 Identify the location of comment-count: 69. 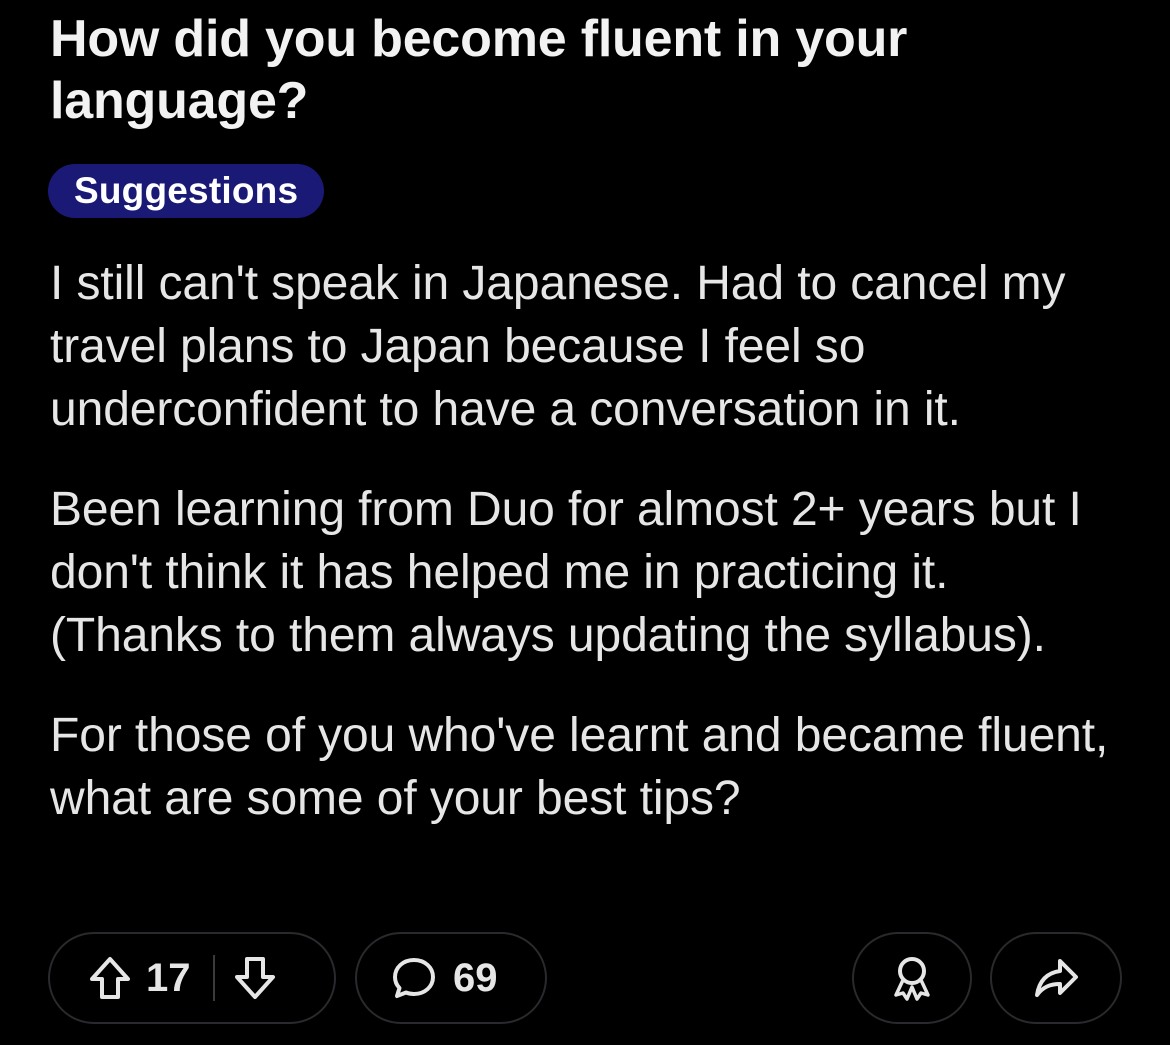
(475, 977).